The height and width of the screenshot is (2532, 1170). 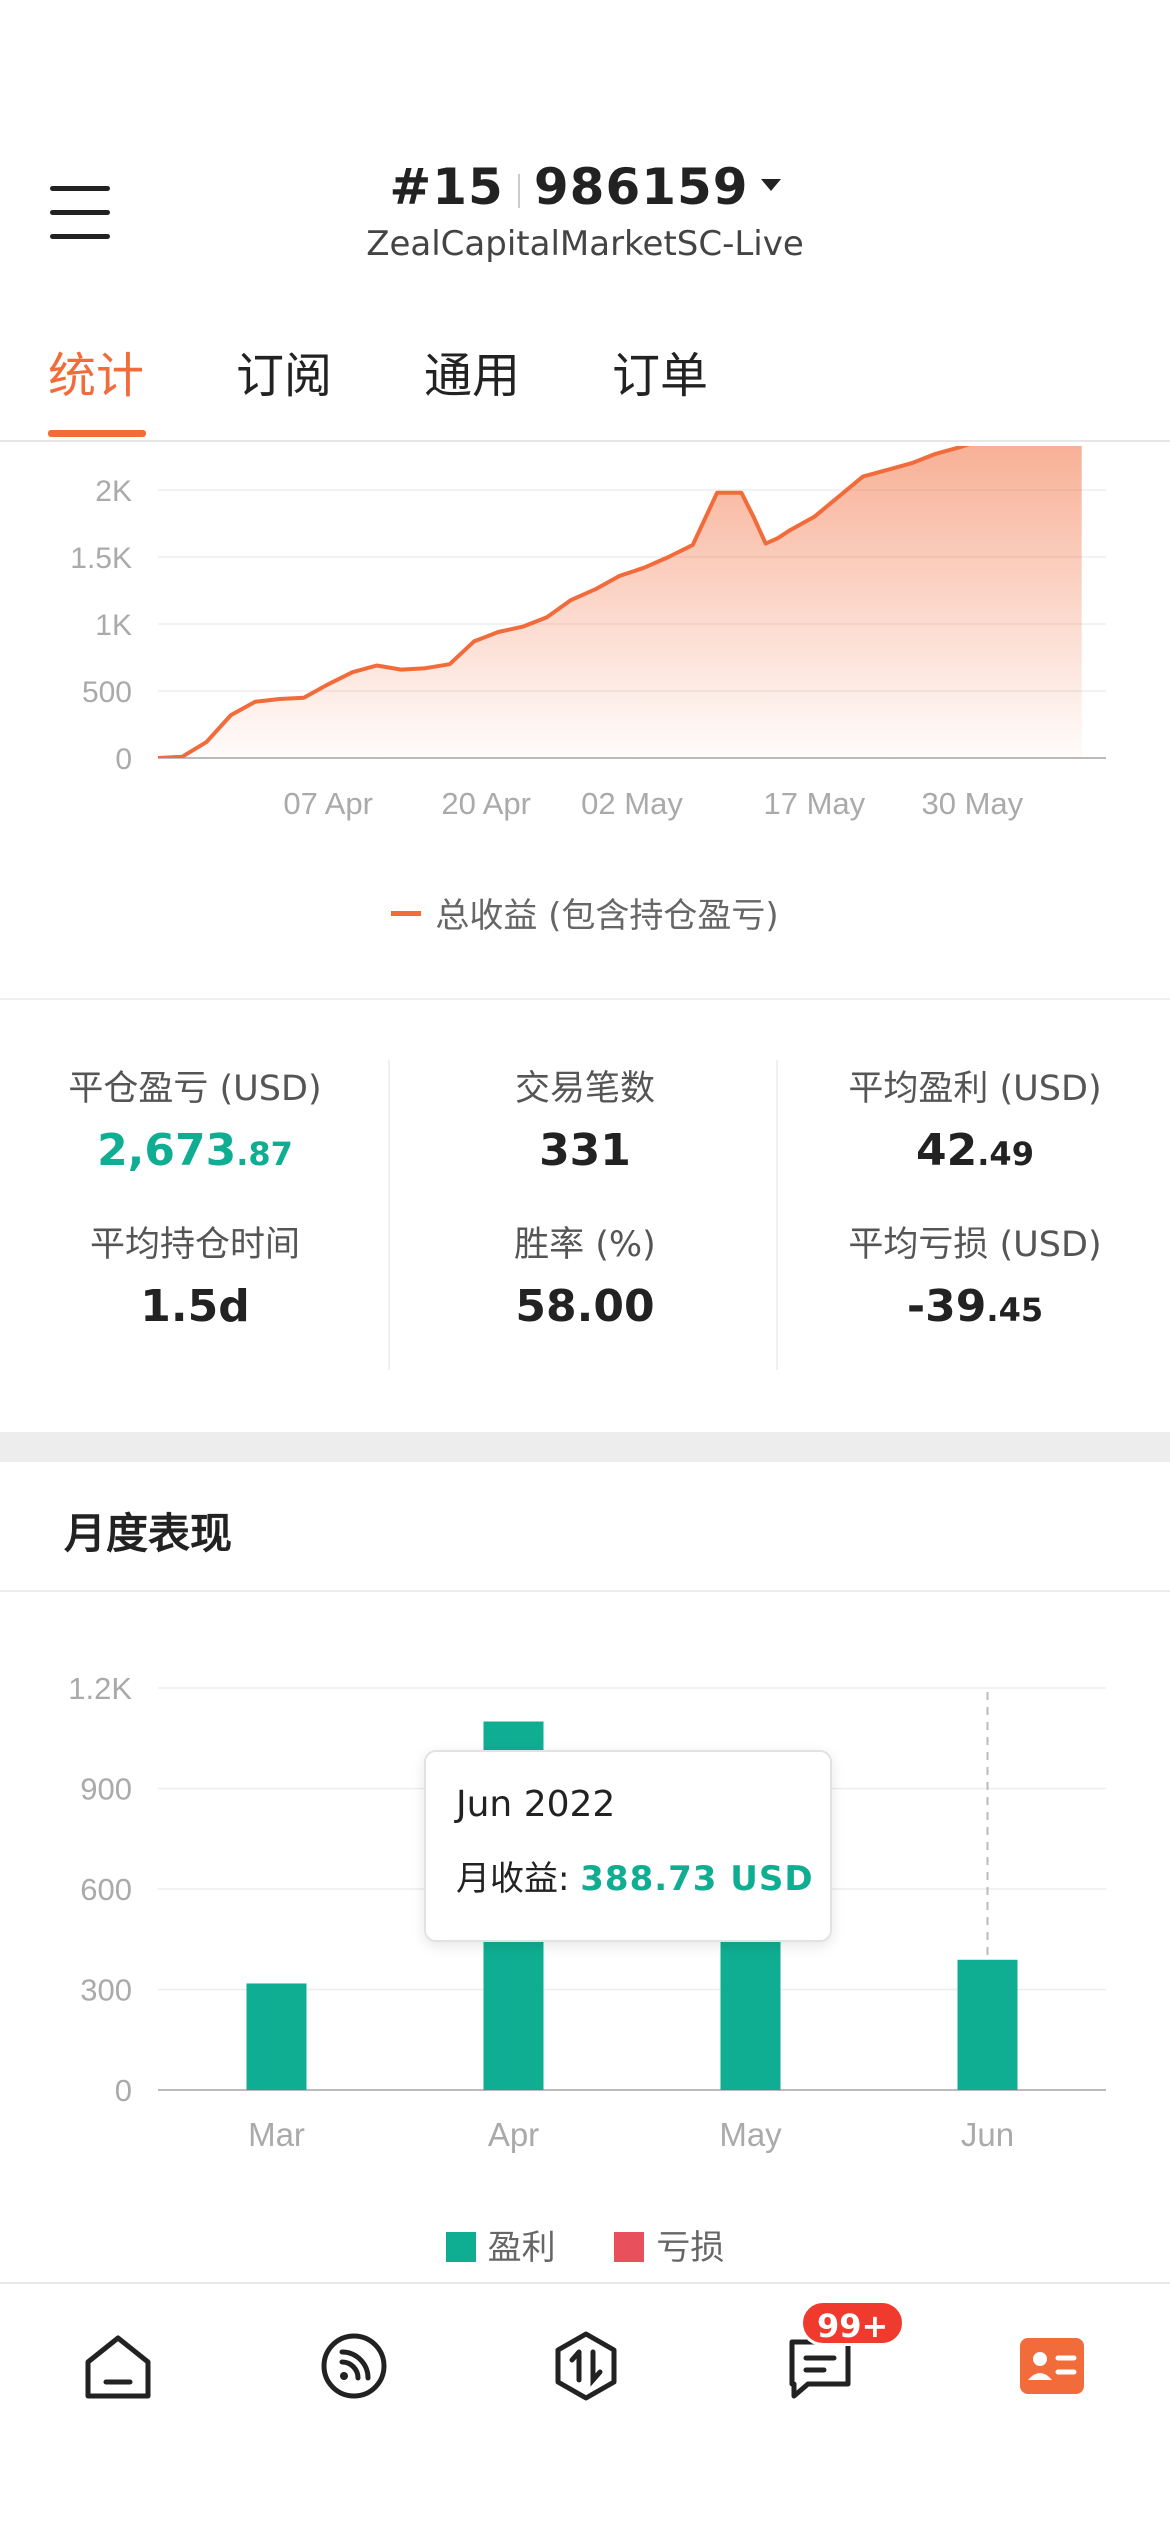 I want to click on stat-value: 58.00, so click(x=585, y=1306).